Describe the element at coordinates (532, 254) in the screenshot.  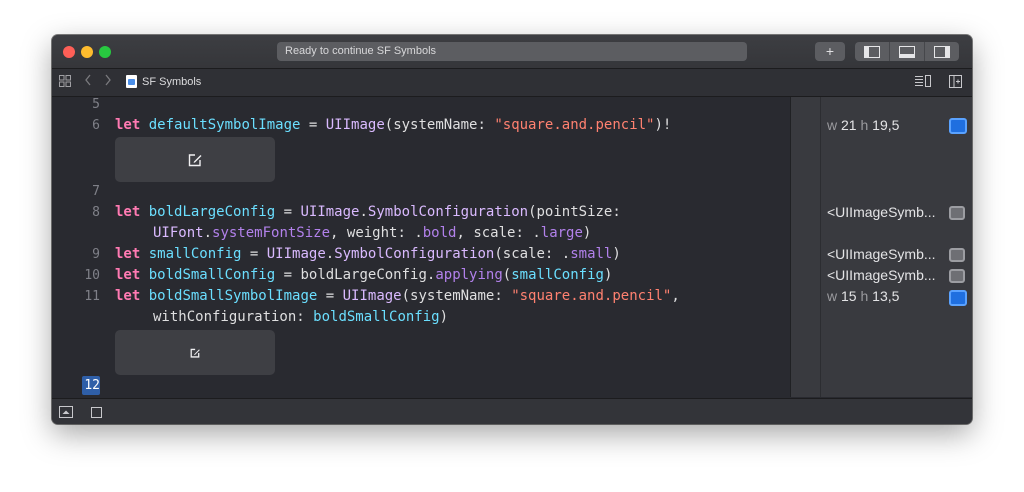
I see `punctuation: (scale: .` at that location.